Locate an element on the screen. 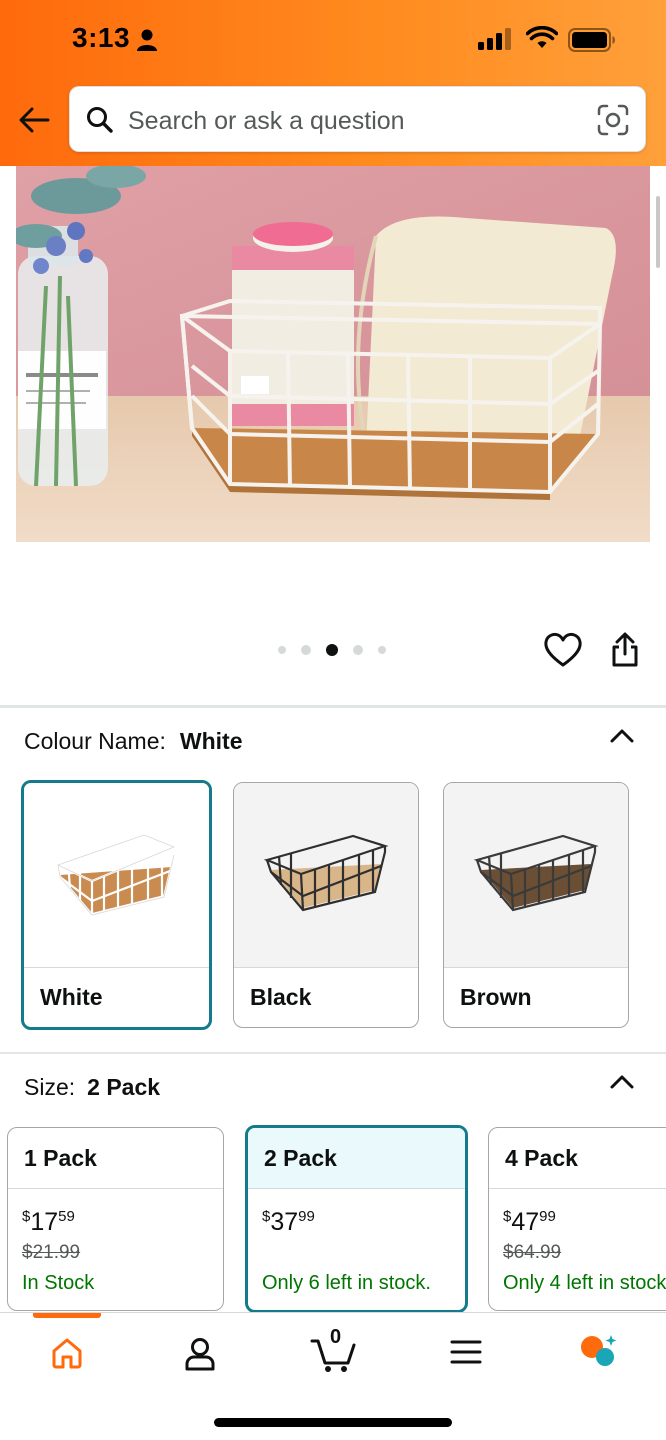  home-icon is located at coordinates (67, 1353).